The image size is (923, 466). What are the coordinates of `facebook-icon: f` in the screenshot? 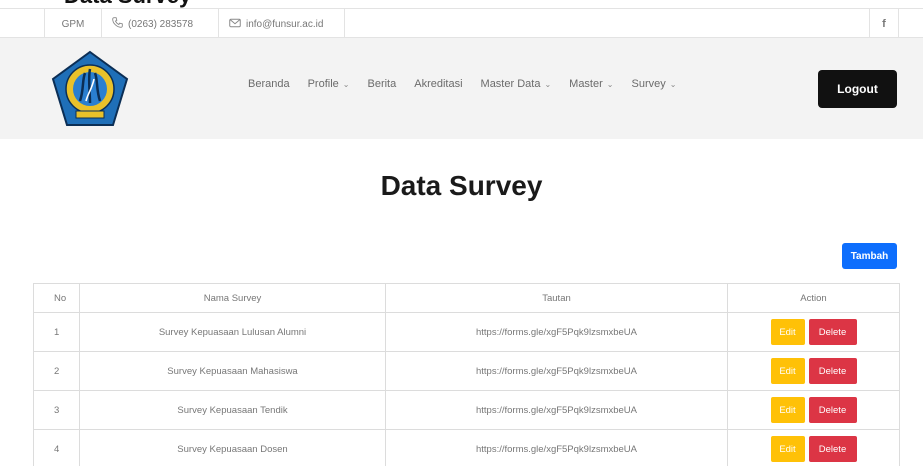 It's located at (884, 24).